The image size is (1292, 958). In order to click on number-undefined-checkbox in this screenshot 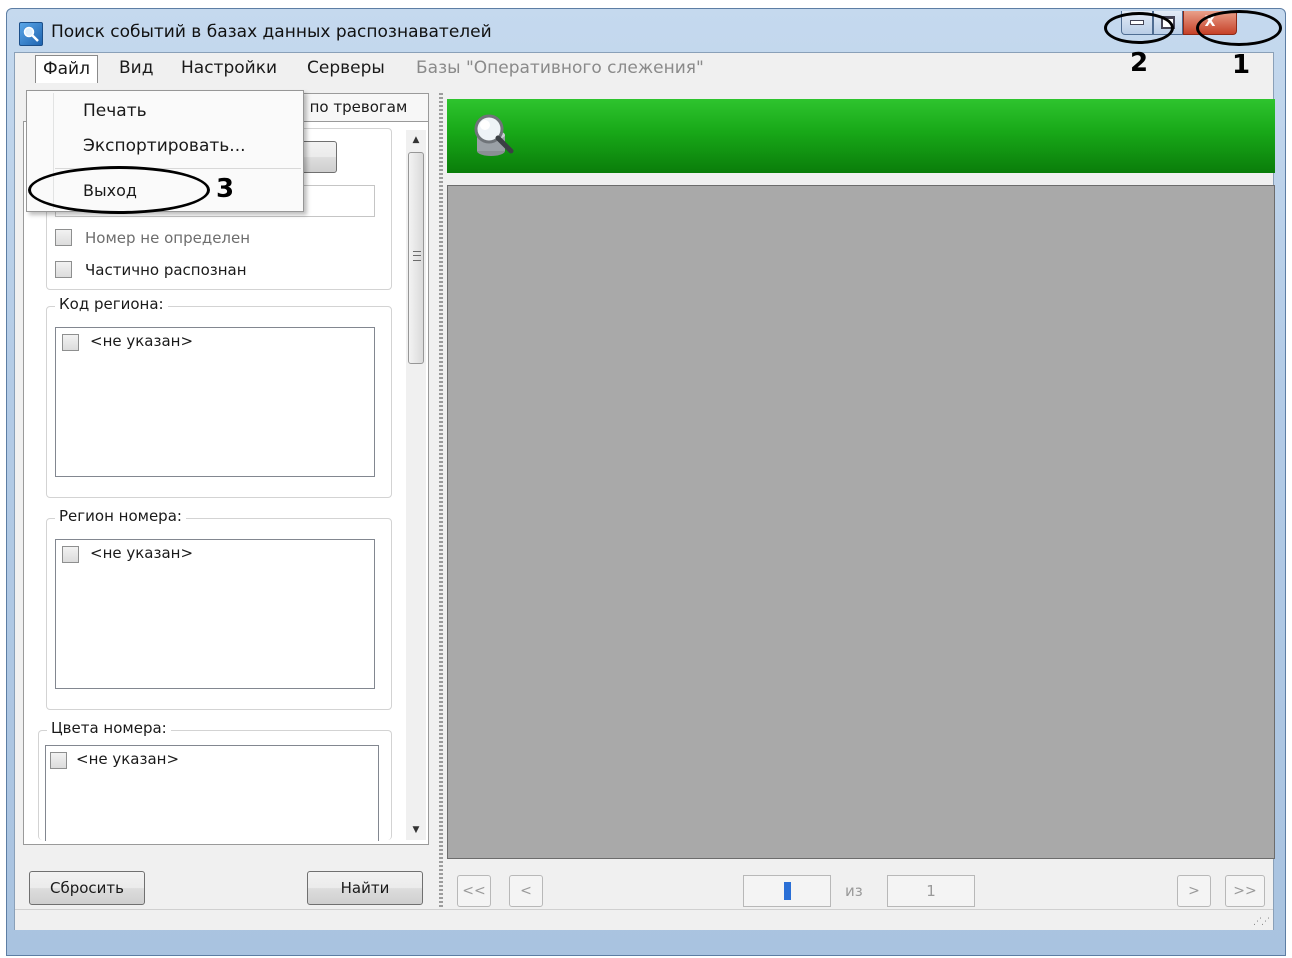, I will do `click(63, 237)`.